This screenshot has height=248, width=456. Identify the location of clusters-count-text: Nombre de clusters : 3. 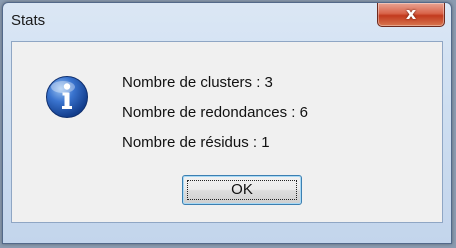
(197, 82).